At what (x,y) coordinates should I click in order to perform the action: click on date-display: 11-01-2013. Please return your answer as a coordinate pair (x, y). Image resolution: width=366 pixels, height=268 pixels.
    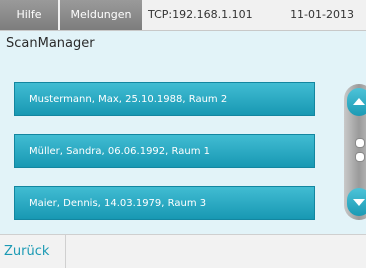
    Looking at the image, I should click on (322, 14).